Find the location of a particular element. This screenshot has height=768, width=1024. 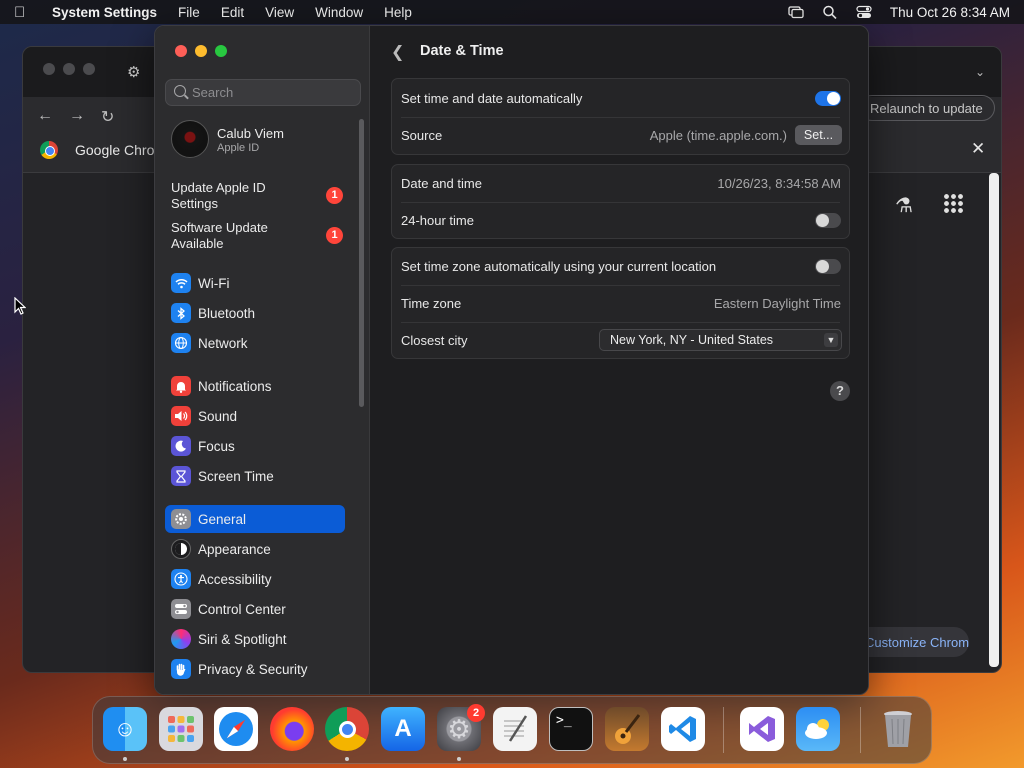

sidebar-scrollbar is located at coordinates (361, 263).